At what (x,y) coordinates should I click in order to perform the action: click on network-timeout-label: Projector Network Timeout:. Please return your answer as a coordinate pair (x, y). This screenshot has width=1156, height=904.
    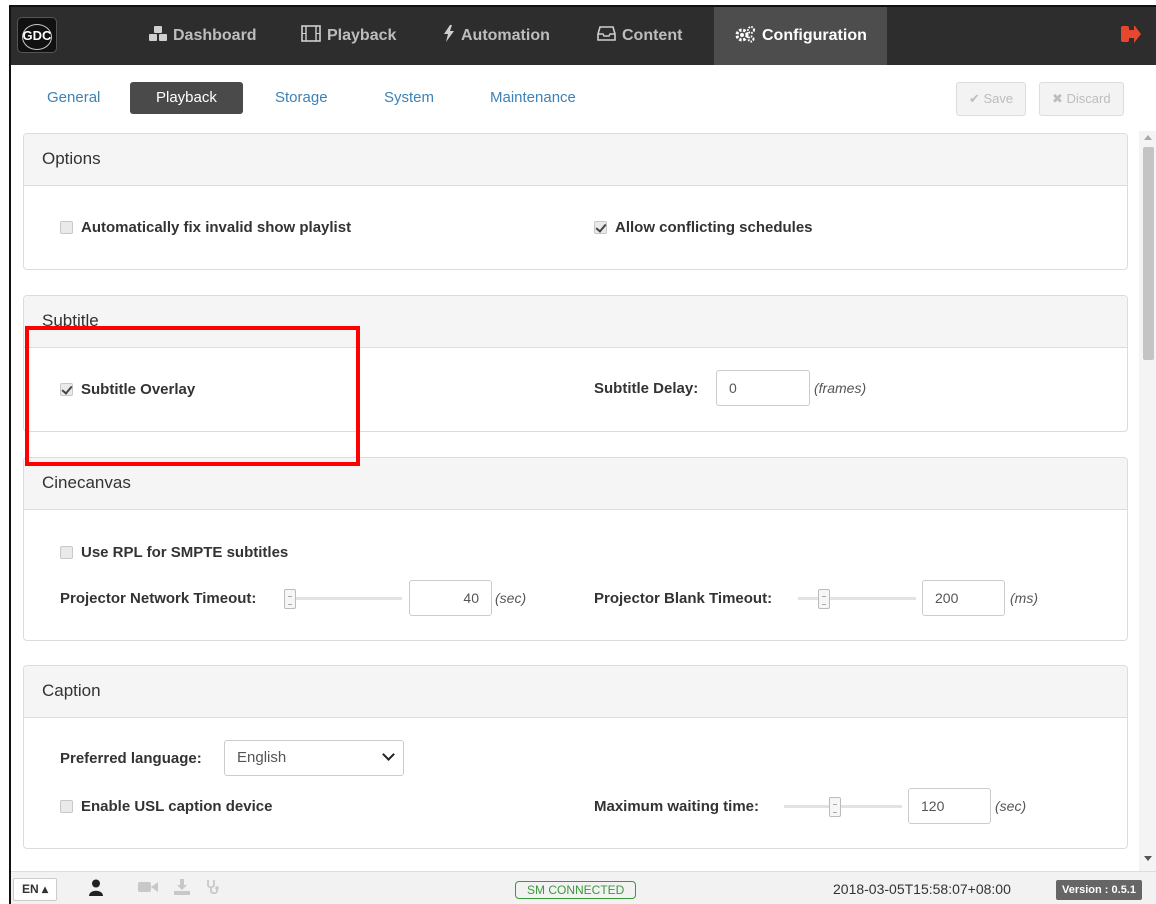
    Looking at the image, I should click on (158, 598).